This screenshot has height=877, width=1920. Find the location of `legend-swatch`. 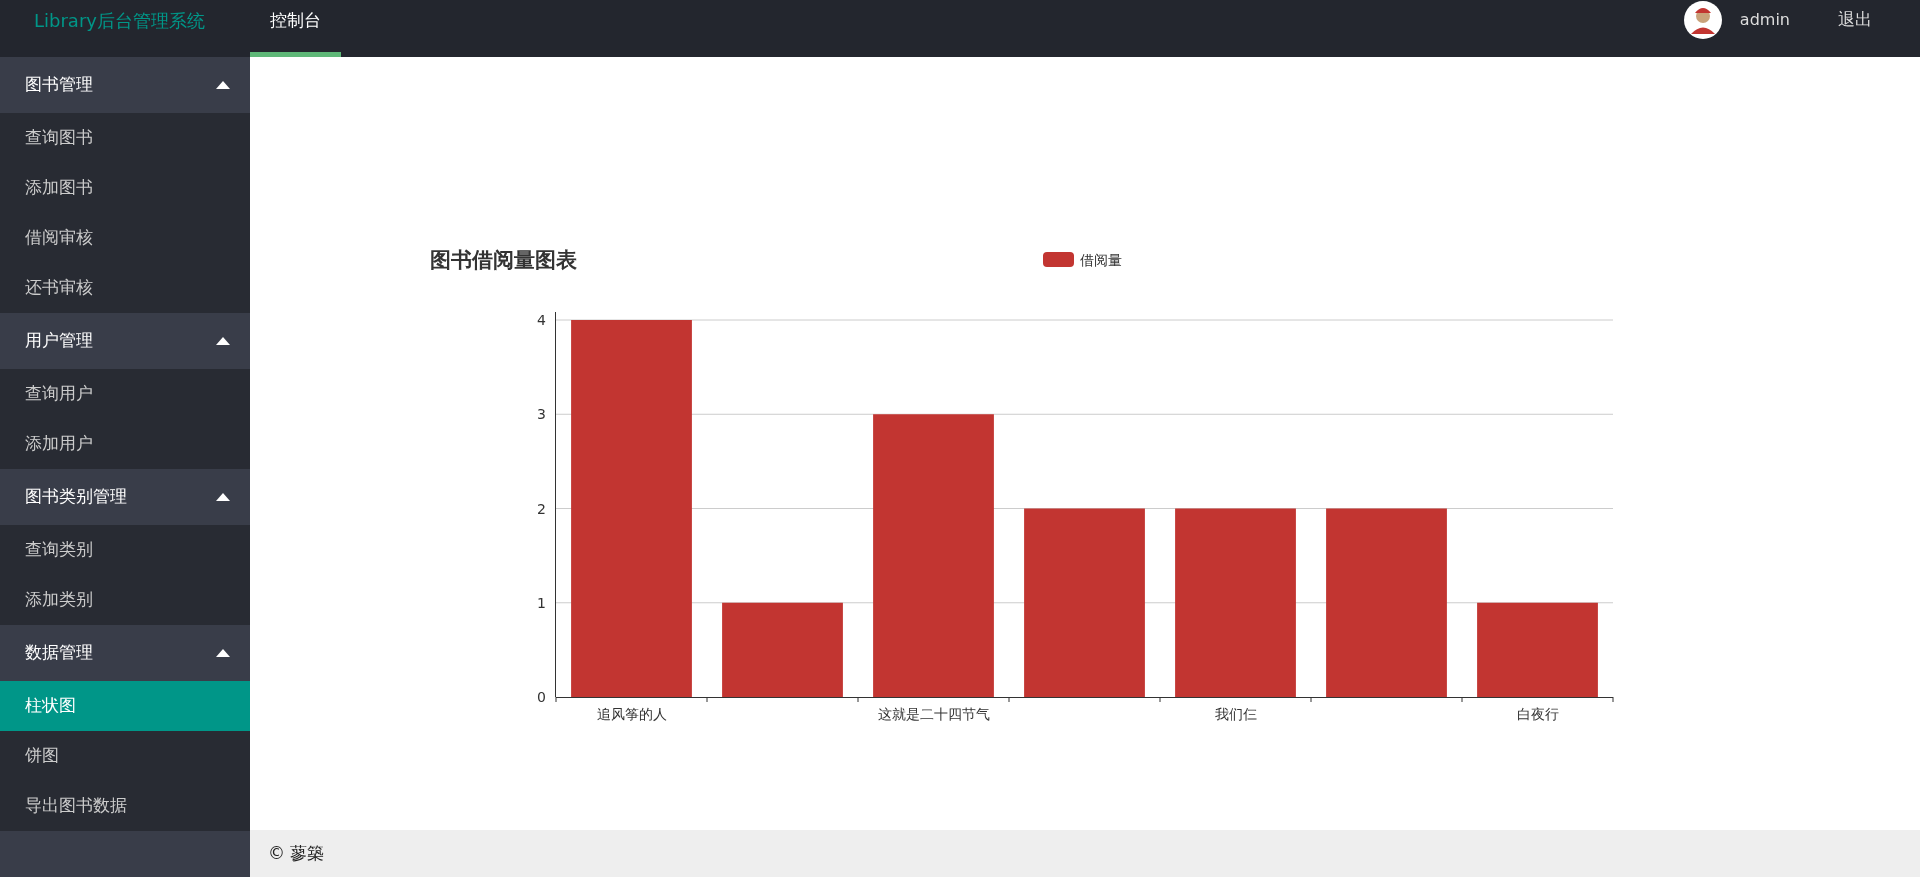

legend-swatch is located at coordinates (1058, 259).